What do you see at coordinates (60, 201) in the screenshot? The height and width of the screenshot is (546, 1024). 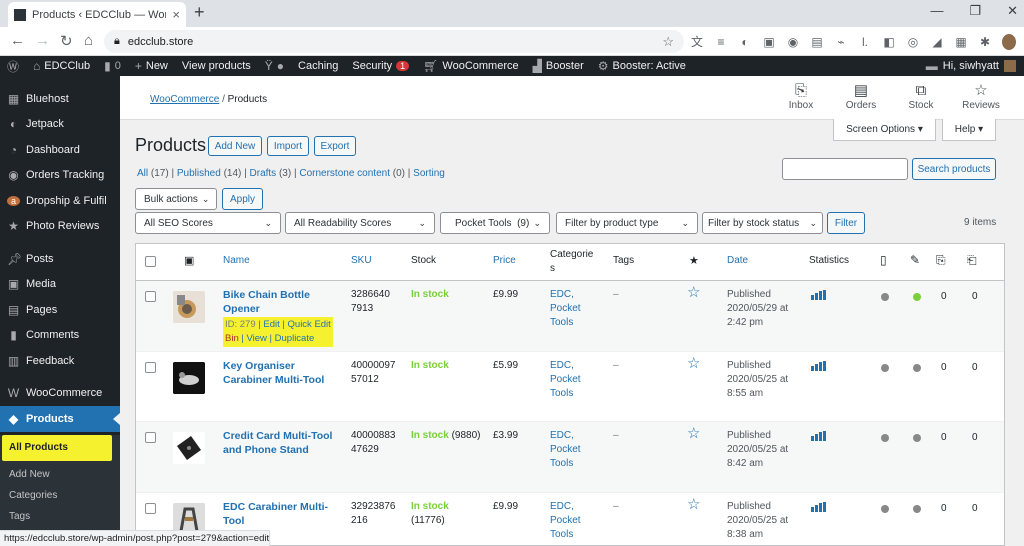 I see `sidebar-item-dropship: a Dropship & Fulfil` at bounding box center [60, 201].